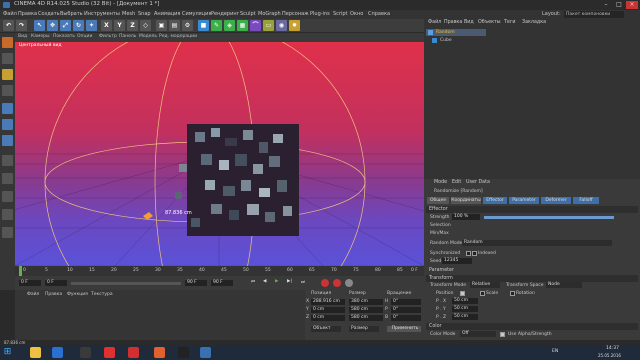 The height and width of the screenshot is (360, 640). I want to click on model-mode-icon, so click(7, 58).